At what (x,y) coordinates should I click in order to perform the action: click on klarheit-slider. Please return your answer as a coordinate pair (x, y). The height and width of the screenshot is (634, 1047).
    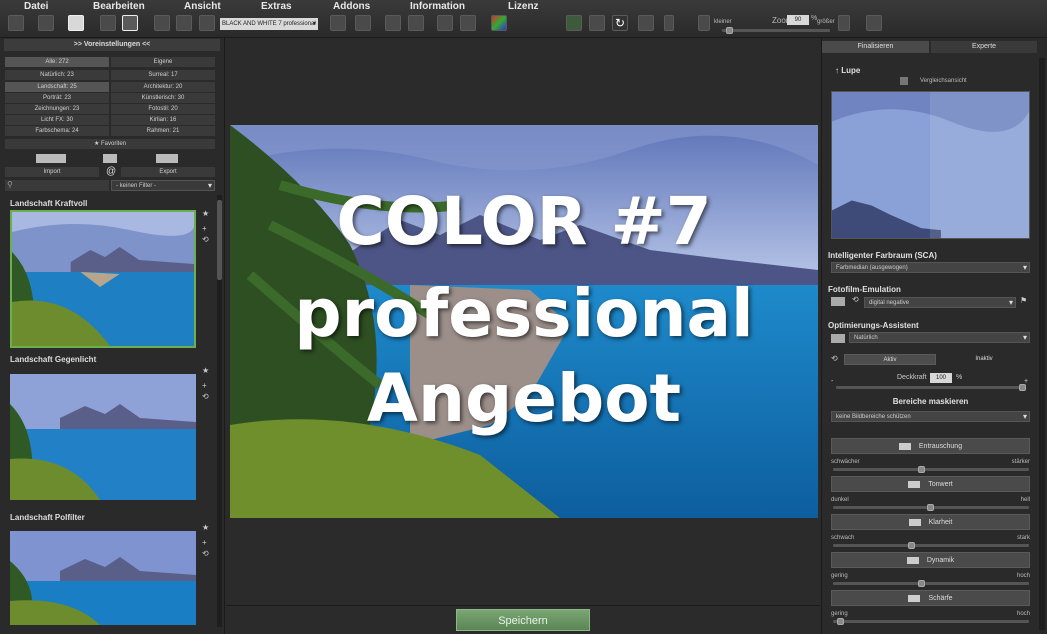
    Looking at the image, I should click on (931, 545).